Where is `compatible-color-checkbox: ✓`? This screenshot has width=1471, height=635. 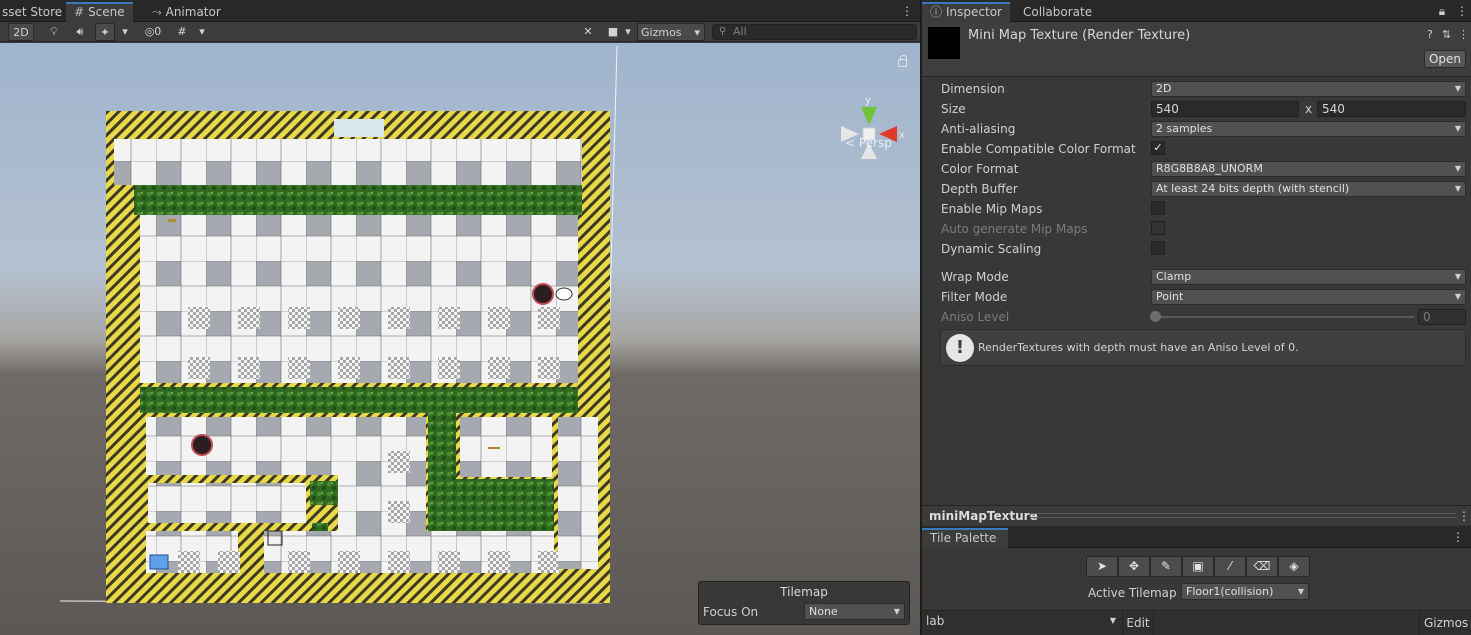
compatible-color-checkbox: ✓ is located at coordinates (1158, 148).